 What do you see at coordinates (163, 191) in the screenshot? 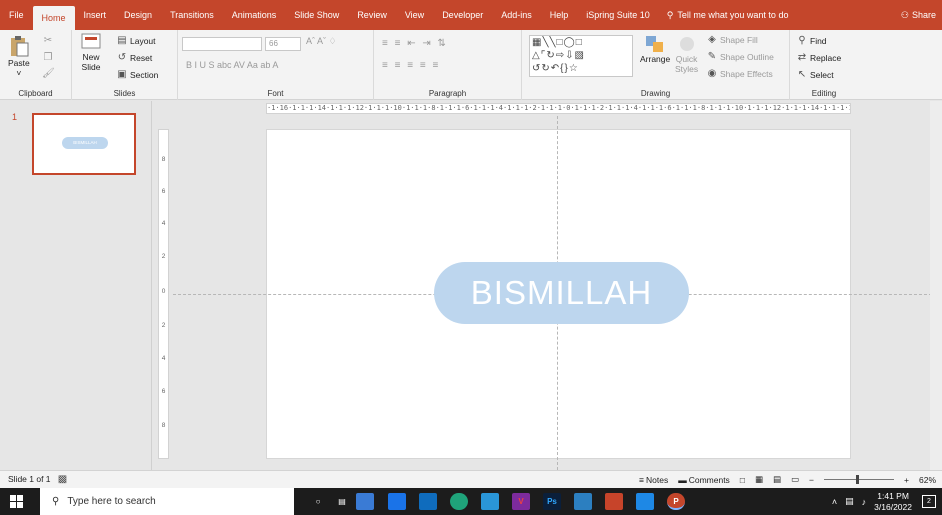
I see `vruler-mark: 6` at bounding box center [163, 191].